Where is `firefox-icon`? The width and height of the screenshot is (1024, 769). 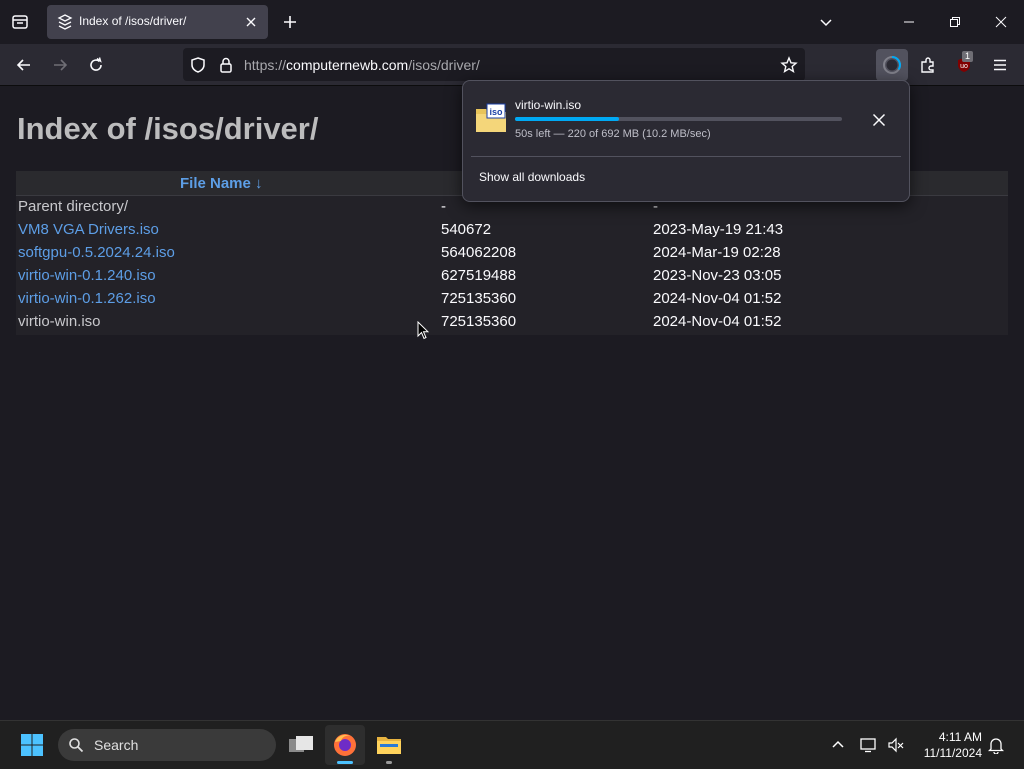 firefox-icon is located at coordinates (345, 745).